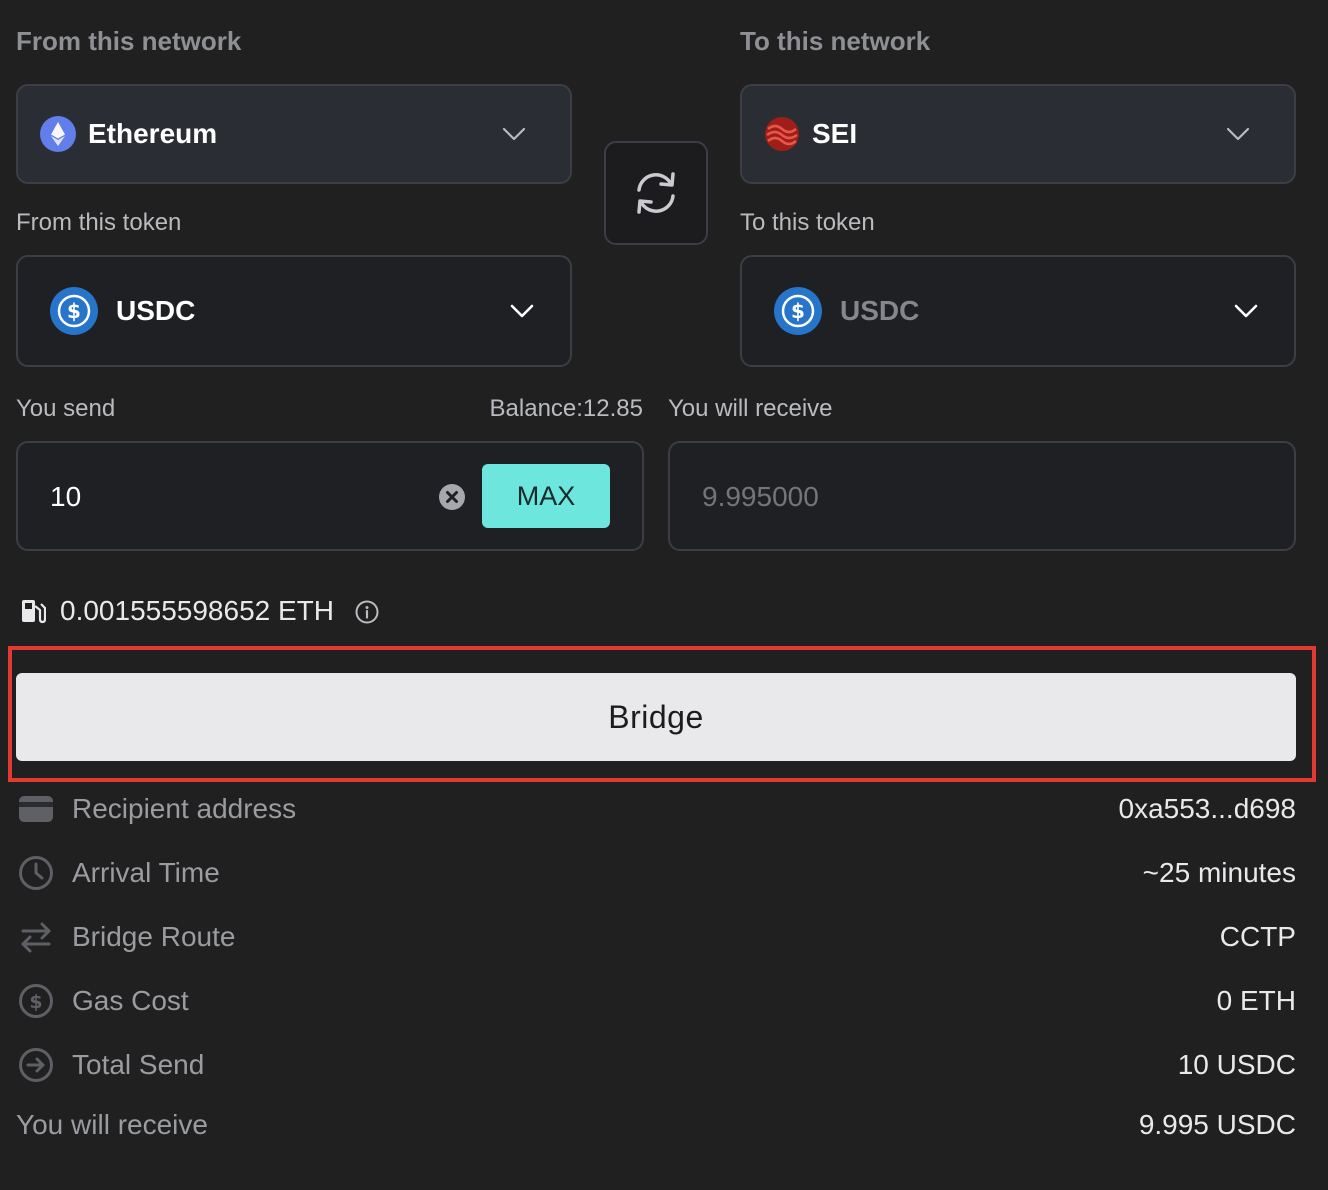 The height and width of the screenshot is (1190, 1328). Describe the element at coordinates (130, 1000) in the screenshot. I see `gas-cost-label: Gas Cost` at that location.